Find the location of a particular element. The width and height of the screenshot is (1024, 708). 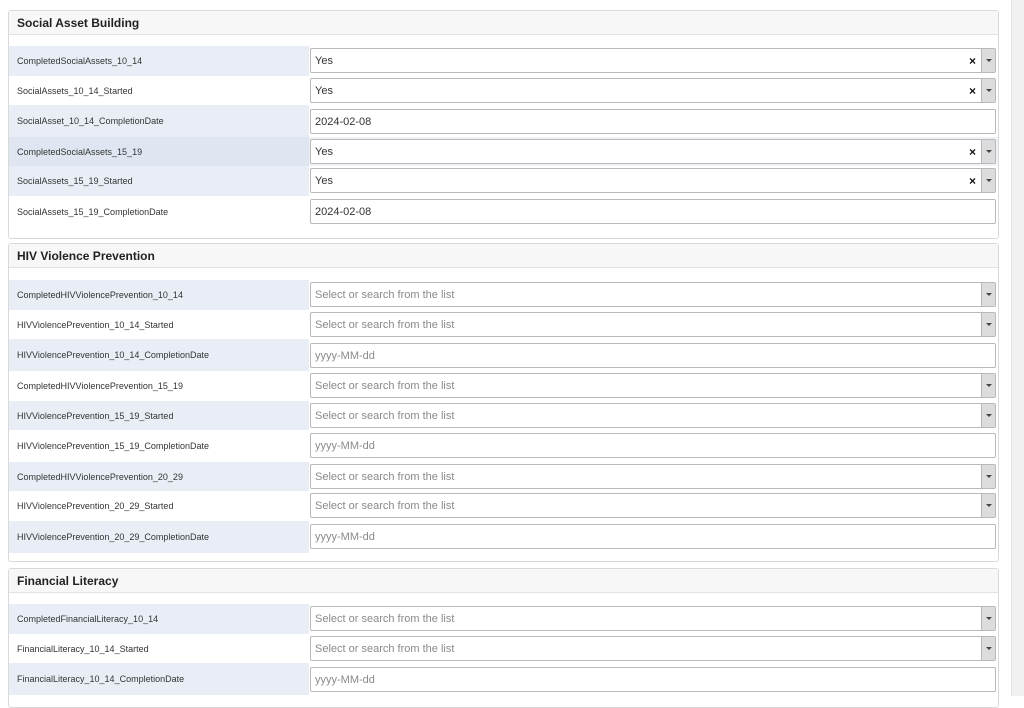

social-assets-15-19-completion-date-input: 2024-02-08 is located at coordinates (653, 211).